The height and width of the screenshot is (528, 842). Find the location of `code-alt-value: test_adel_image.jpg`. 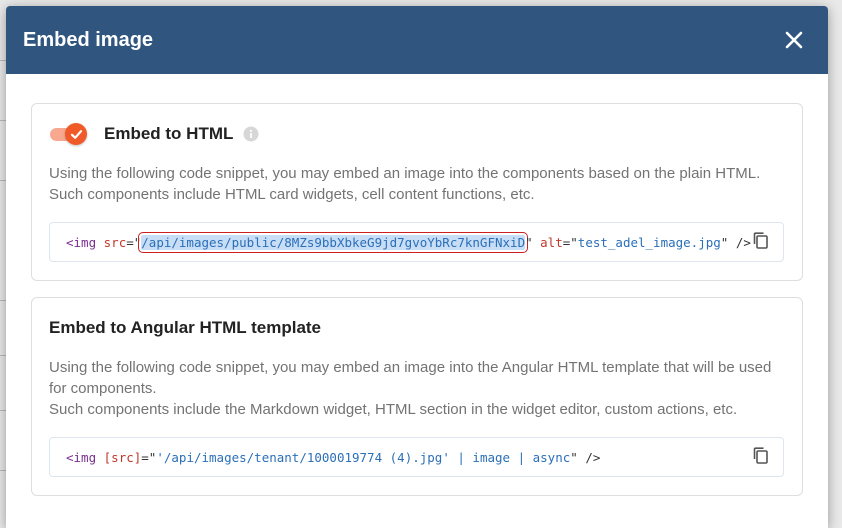

code-alt-value: test_adel_image.jpg is located at coordinates (649, 242).